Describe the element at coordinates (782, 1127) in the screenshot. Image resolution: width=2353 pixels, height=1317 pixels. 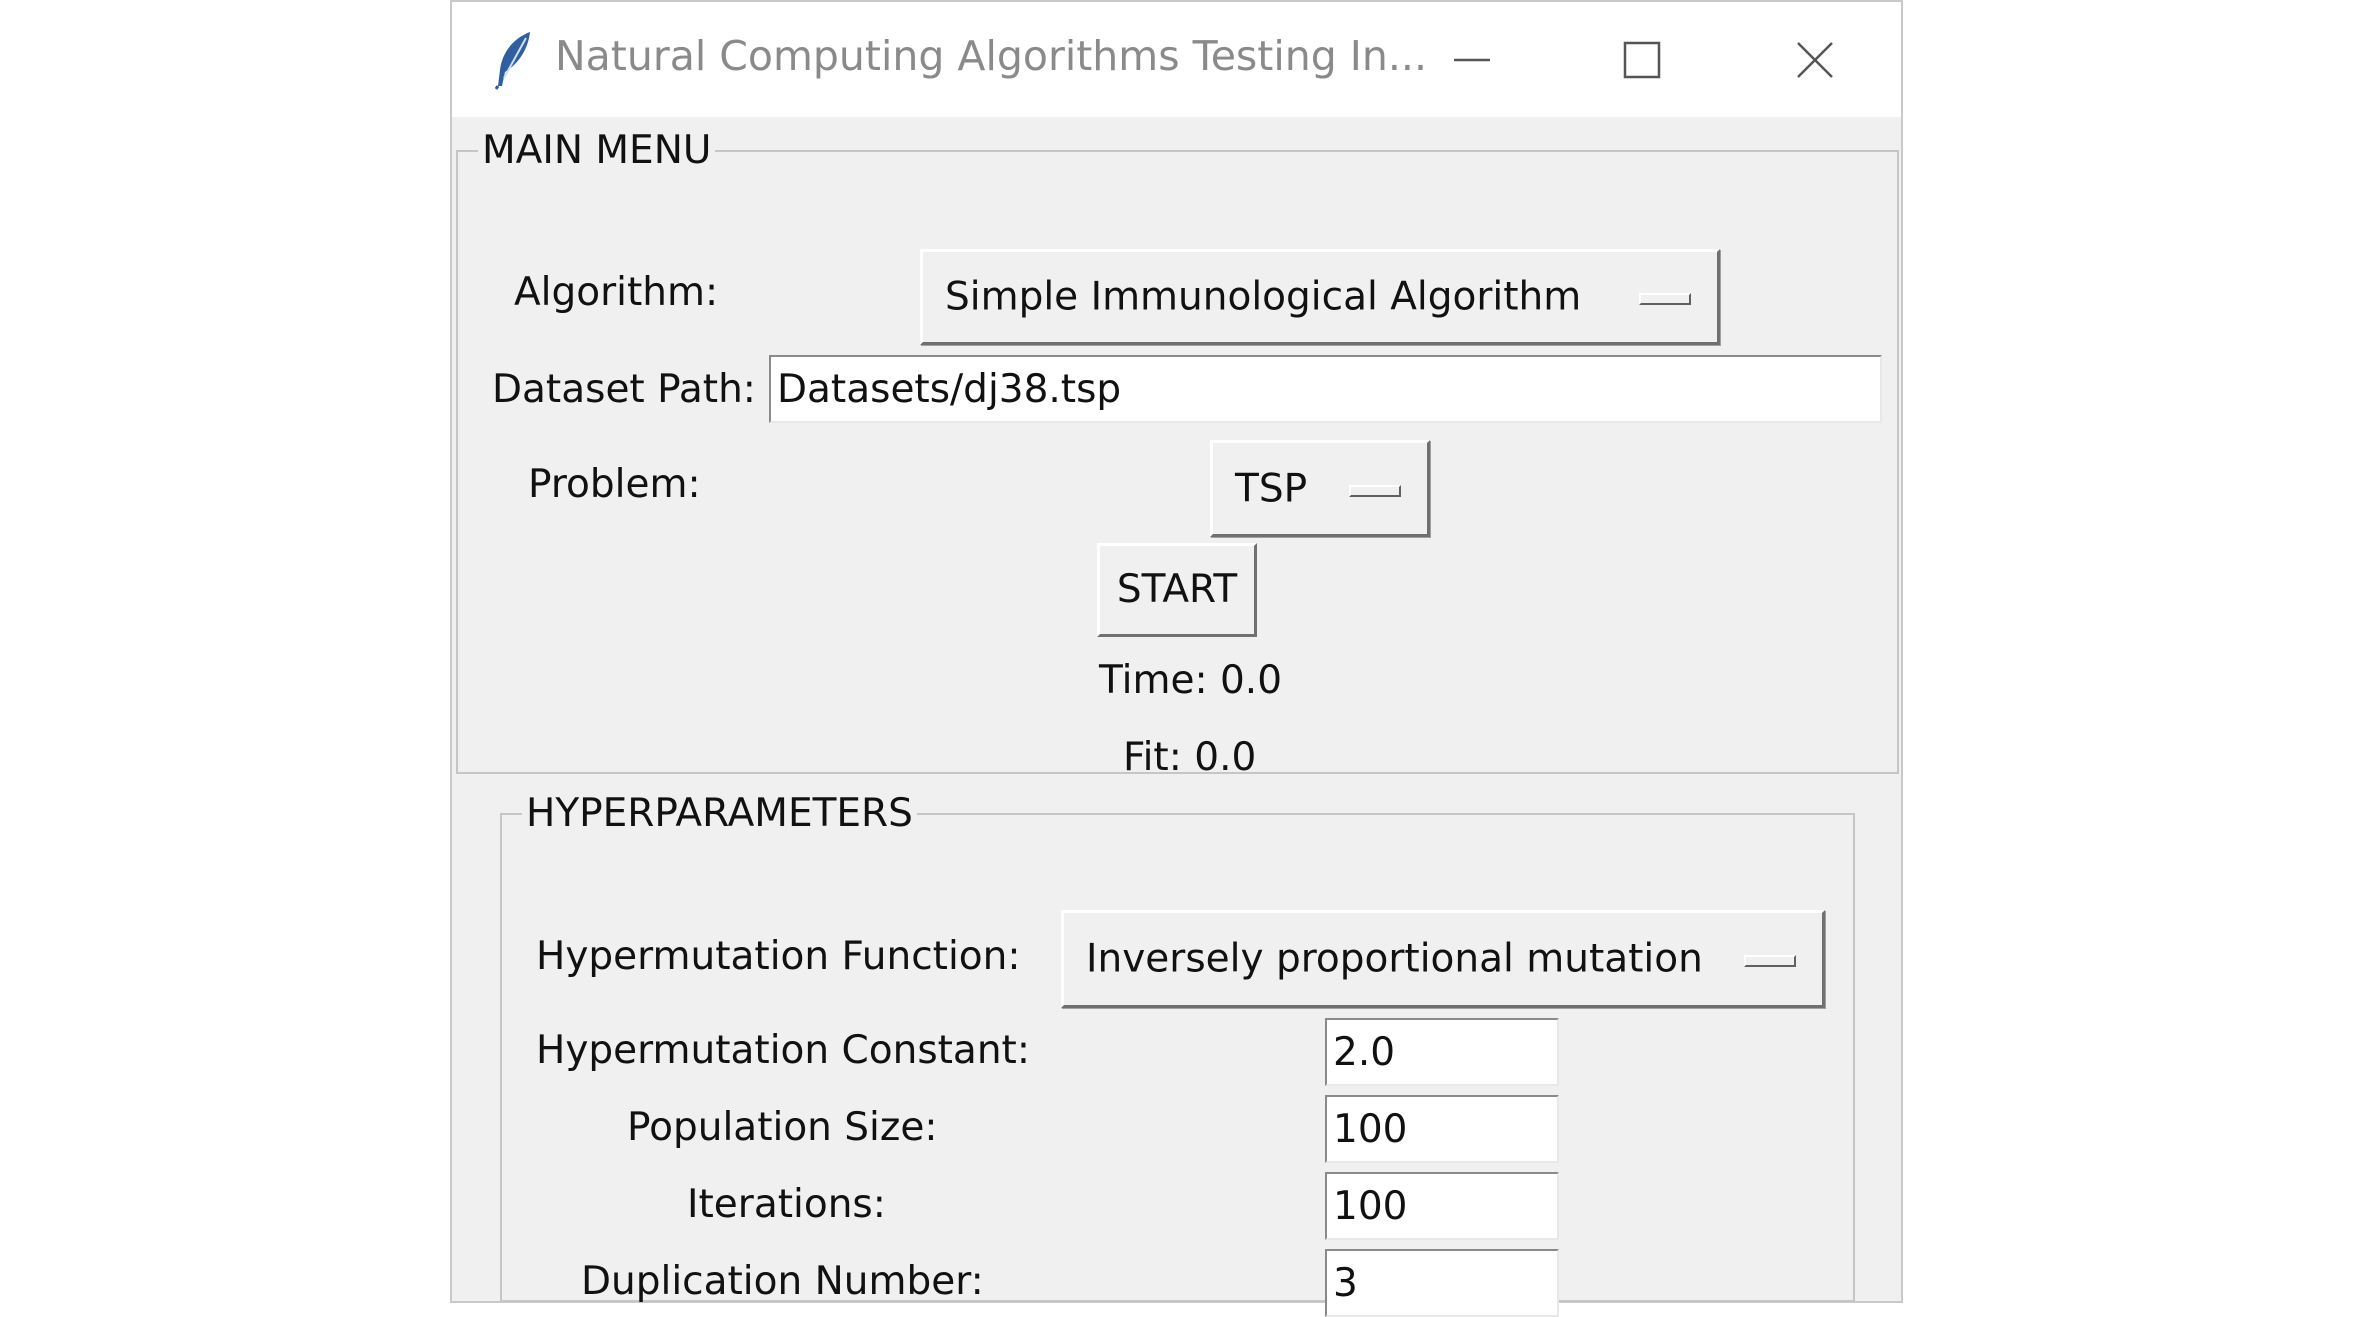
I see `population-size-label: Population Size:` at that location.